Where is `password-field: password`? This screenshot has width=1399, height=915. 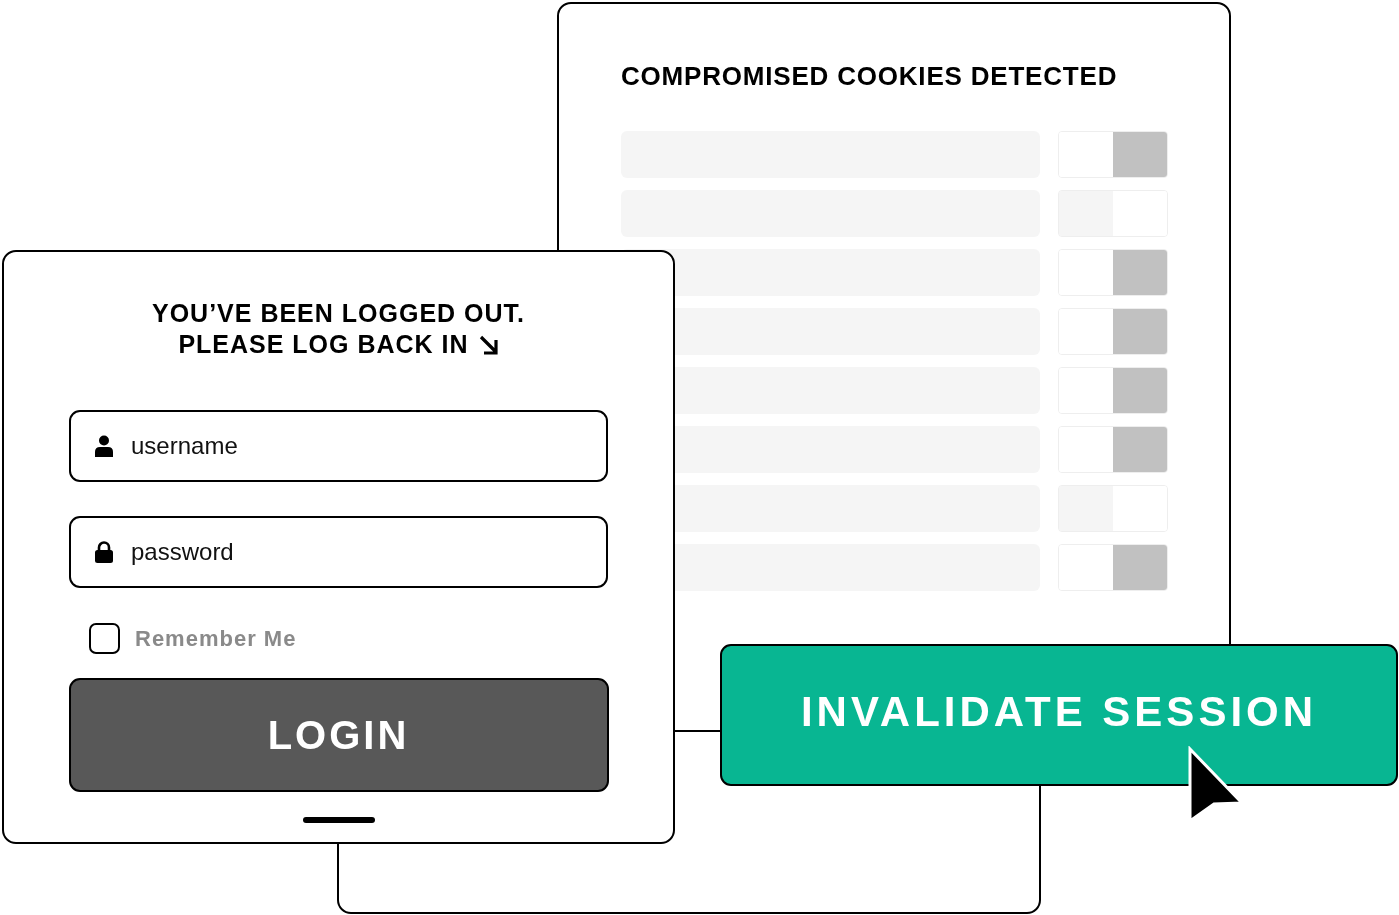
password-field: password is located at coordinates (338, 552).